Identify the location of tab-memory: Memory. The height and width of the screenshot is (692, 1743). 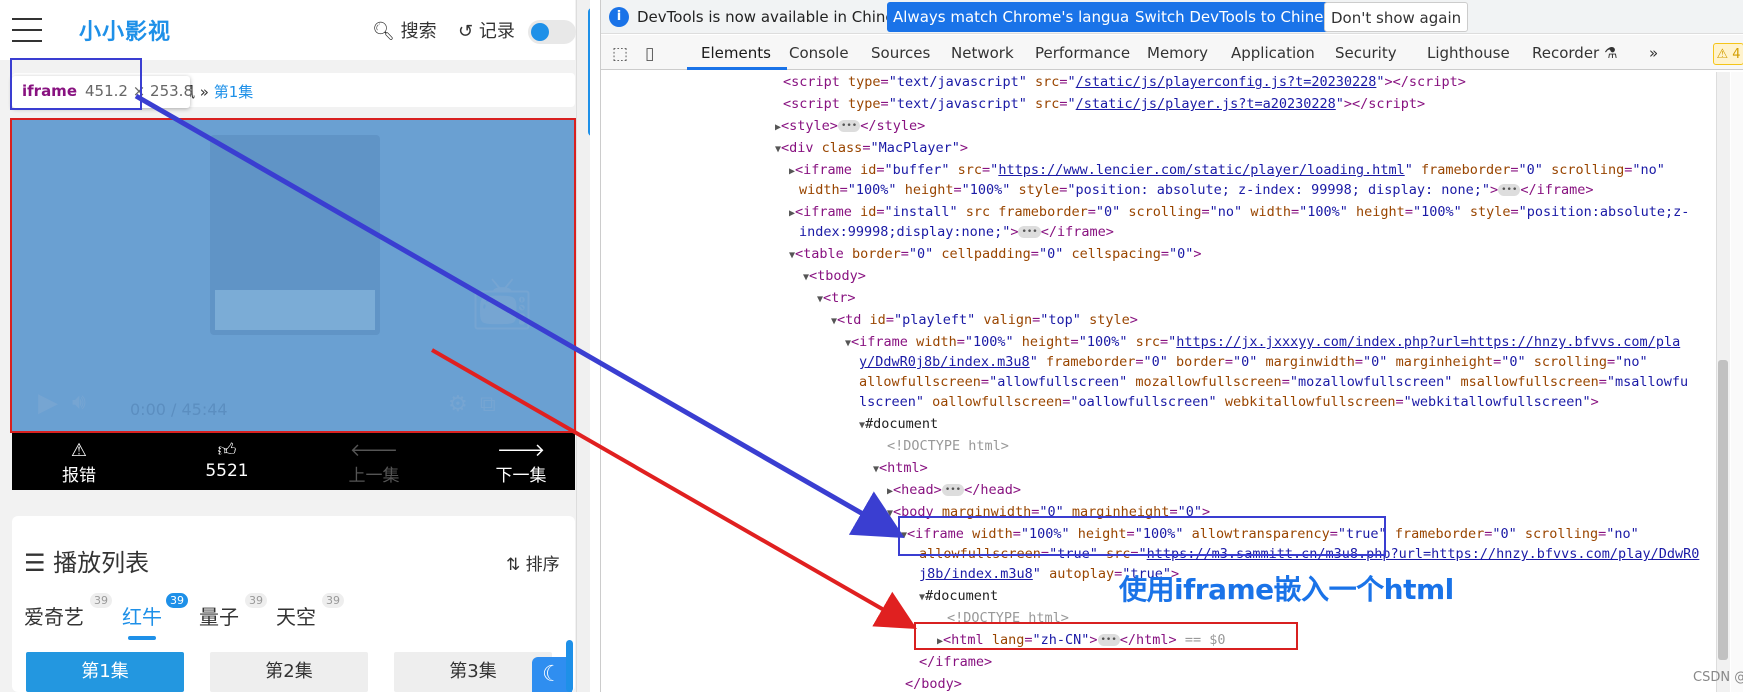
(1177, 53).